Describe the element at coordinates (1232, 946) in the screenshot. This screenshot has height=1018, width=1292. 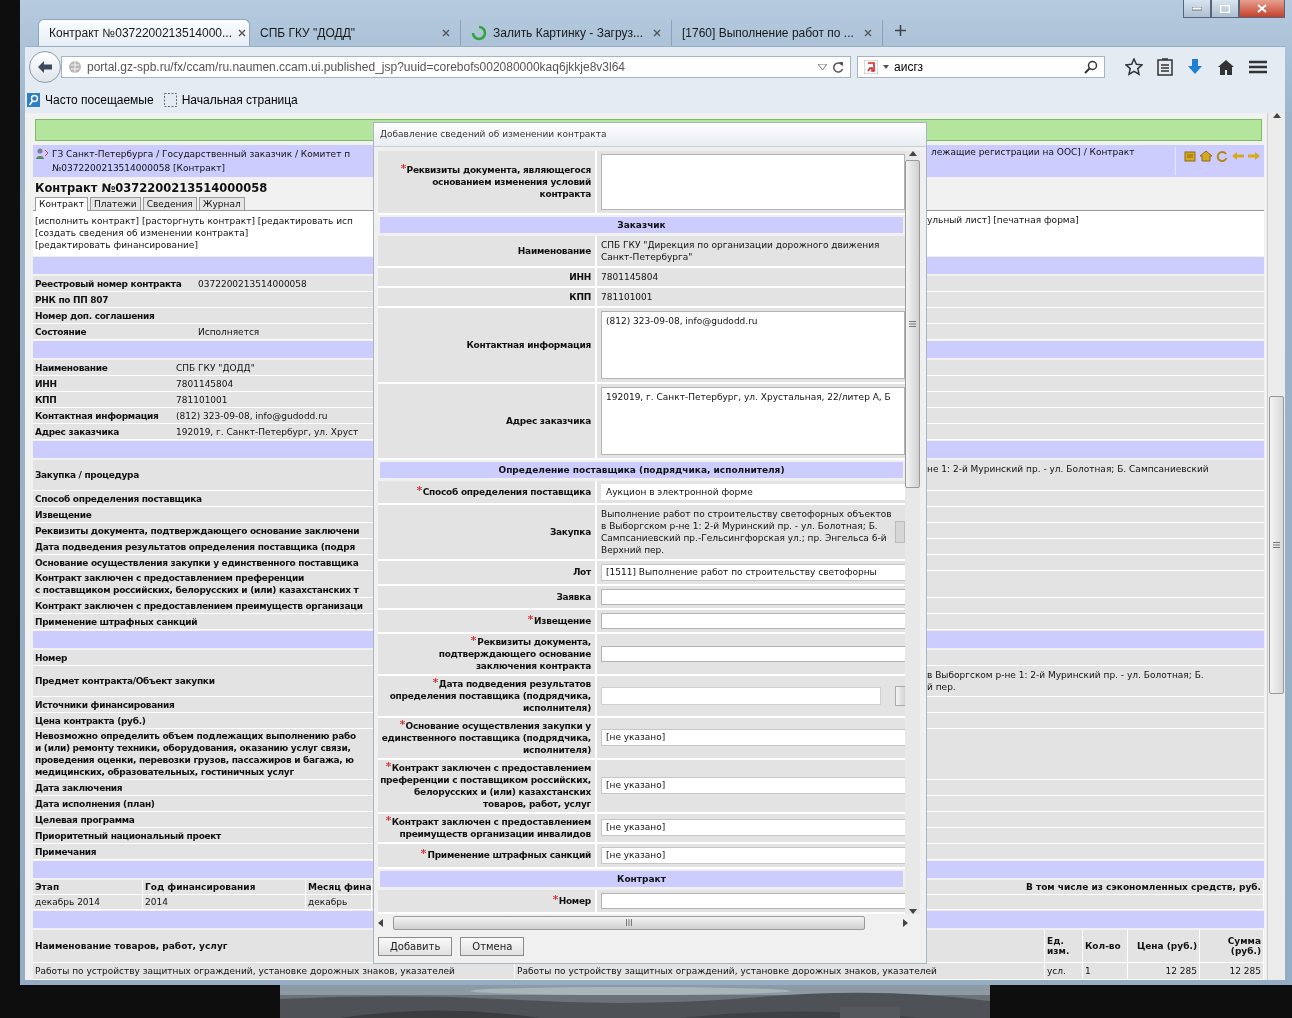
I see `column-header: Сумма (руб.)` at that location.